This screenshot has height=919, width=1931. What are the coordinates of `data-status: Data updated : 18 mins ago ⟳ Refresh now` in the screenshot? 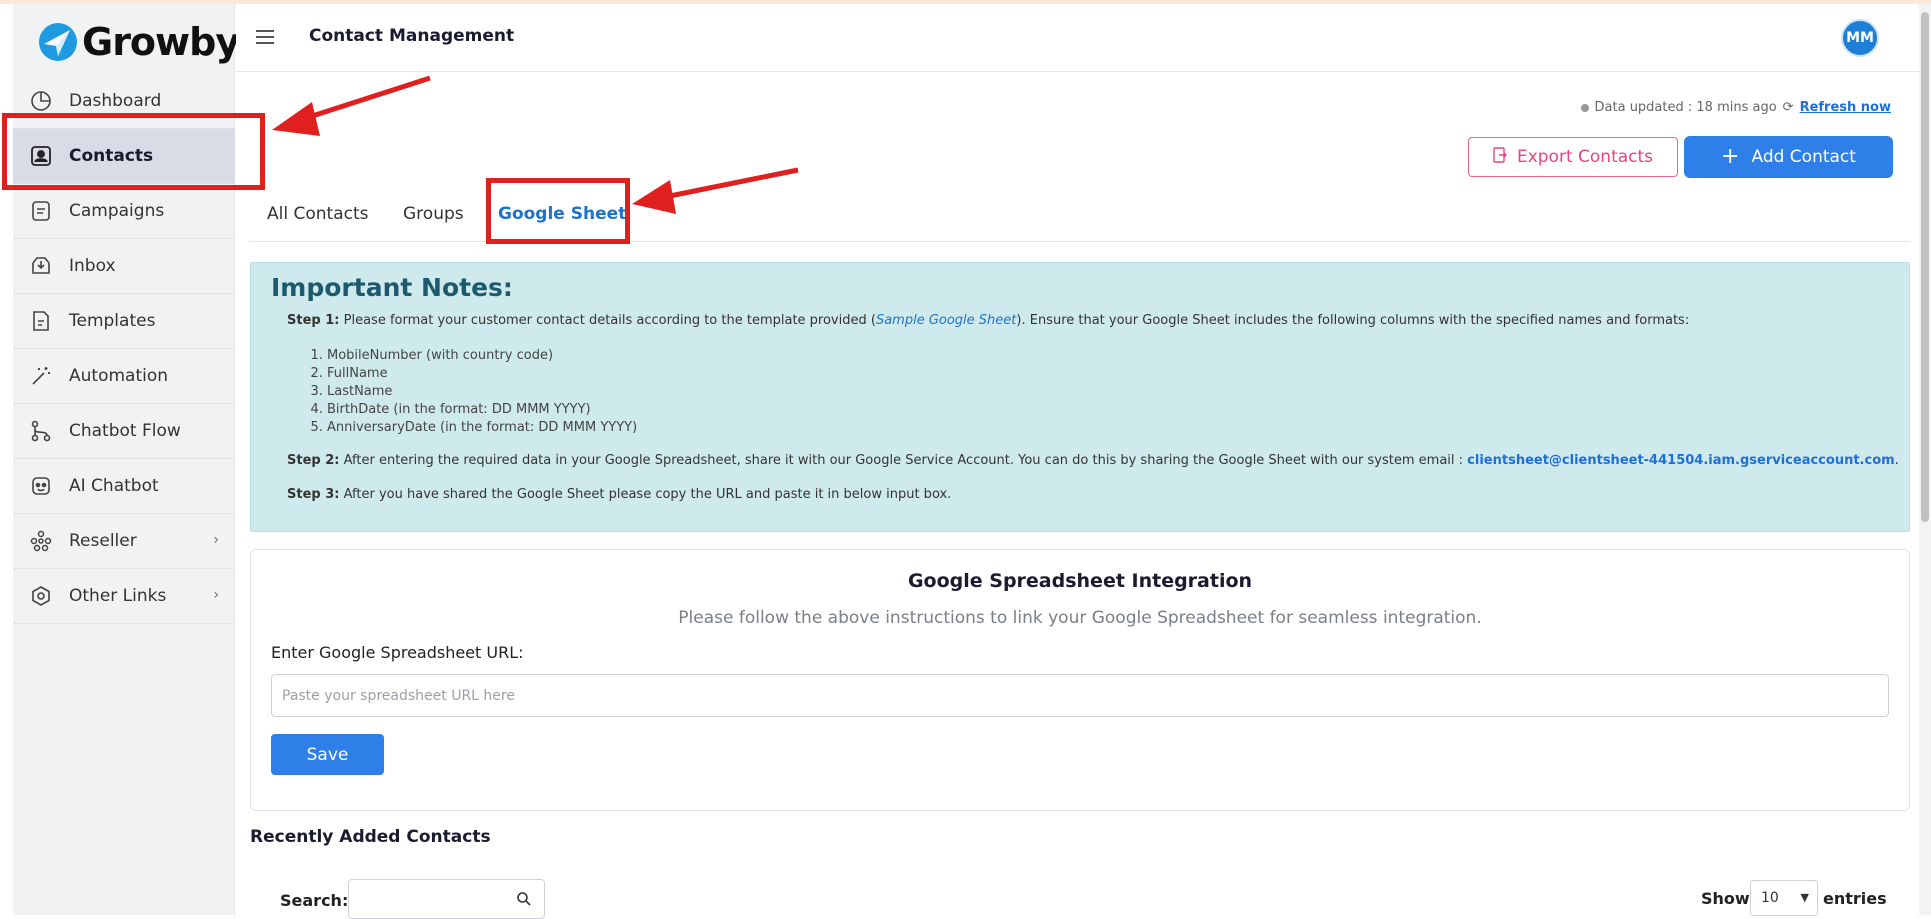 It's located at (1735, 107).